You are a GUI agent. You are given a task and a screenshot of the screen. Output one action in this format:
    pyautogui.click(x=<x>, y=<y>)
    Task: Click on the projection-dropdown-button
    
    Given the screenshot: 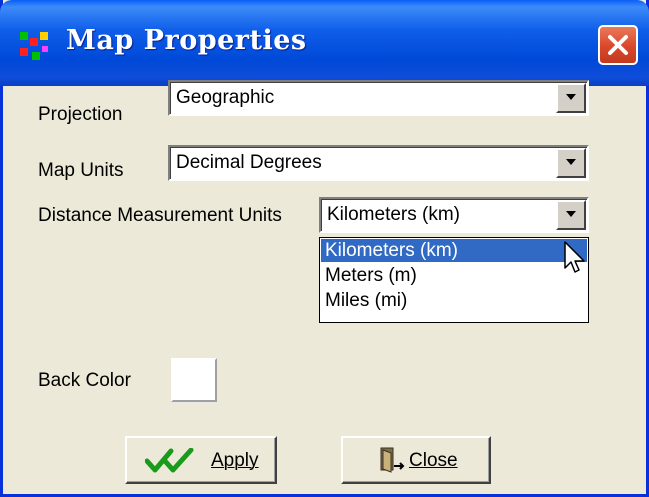 What is the action you would take?
    pyautogui.click(x=571, y=98)
    